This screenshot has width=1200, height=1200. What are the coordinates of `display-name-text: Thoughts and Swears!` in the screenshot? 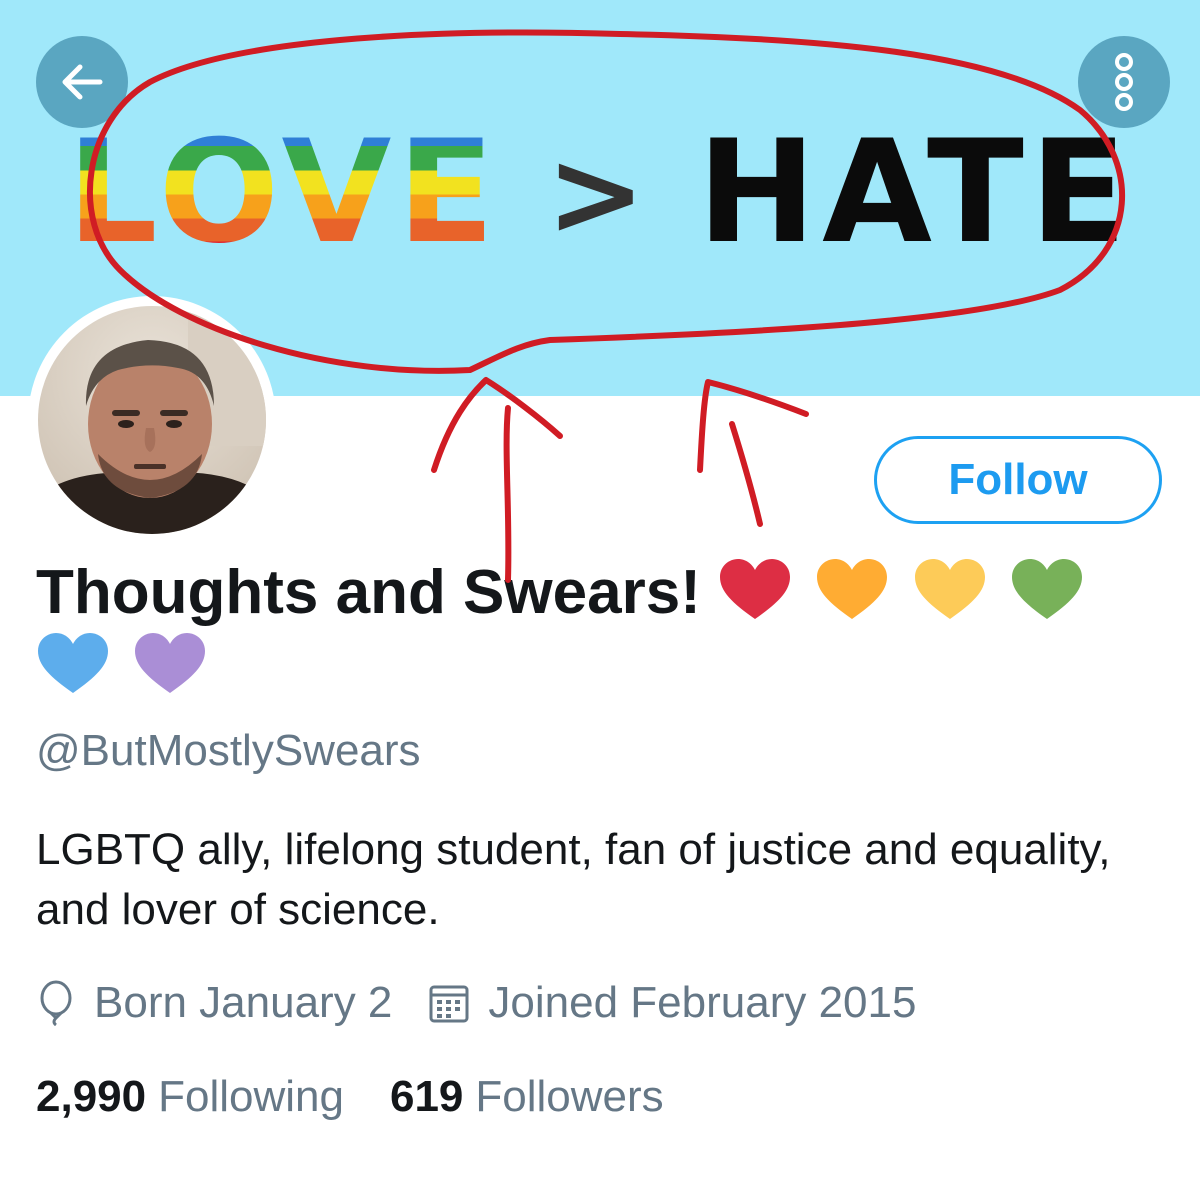 It's located at (368, 592).